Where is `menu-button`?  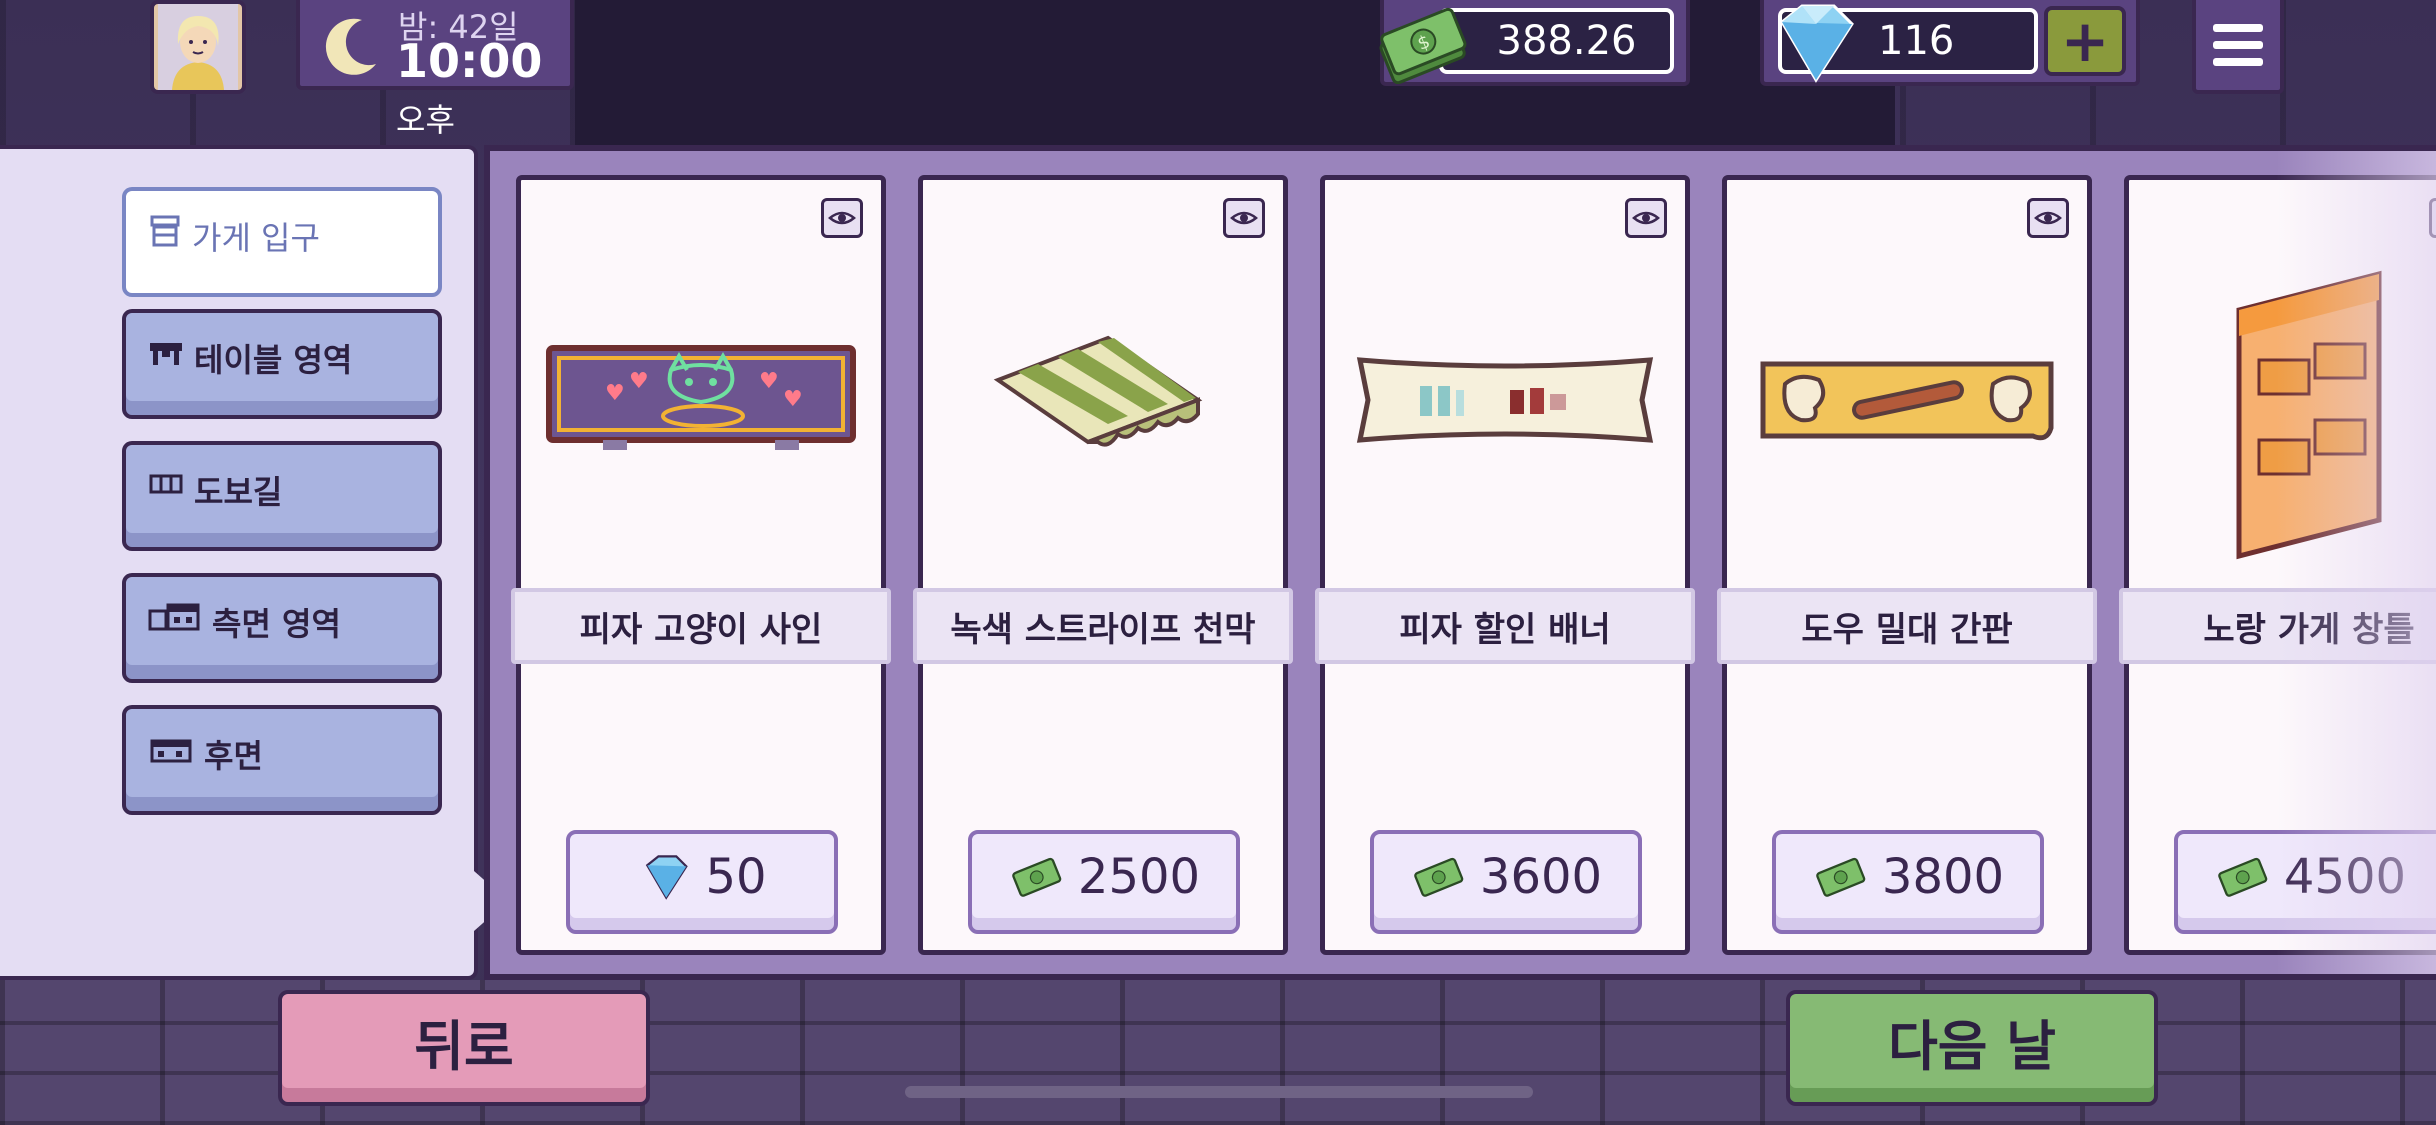
menu-button is located at coordinates (2238, 47).